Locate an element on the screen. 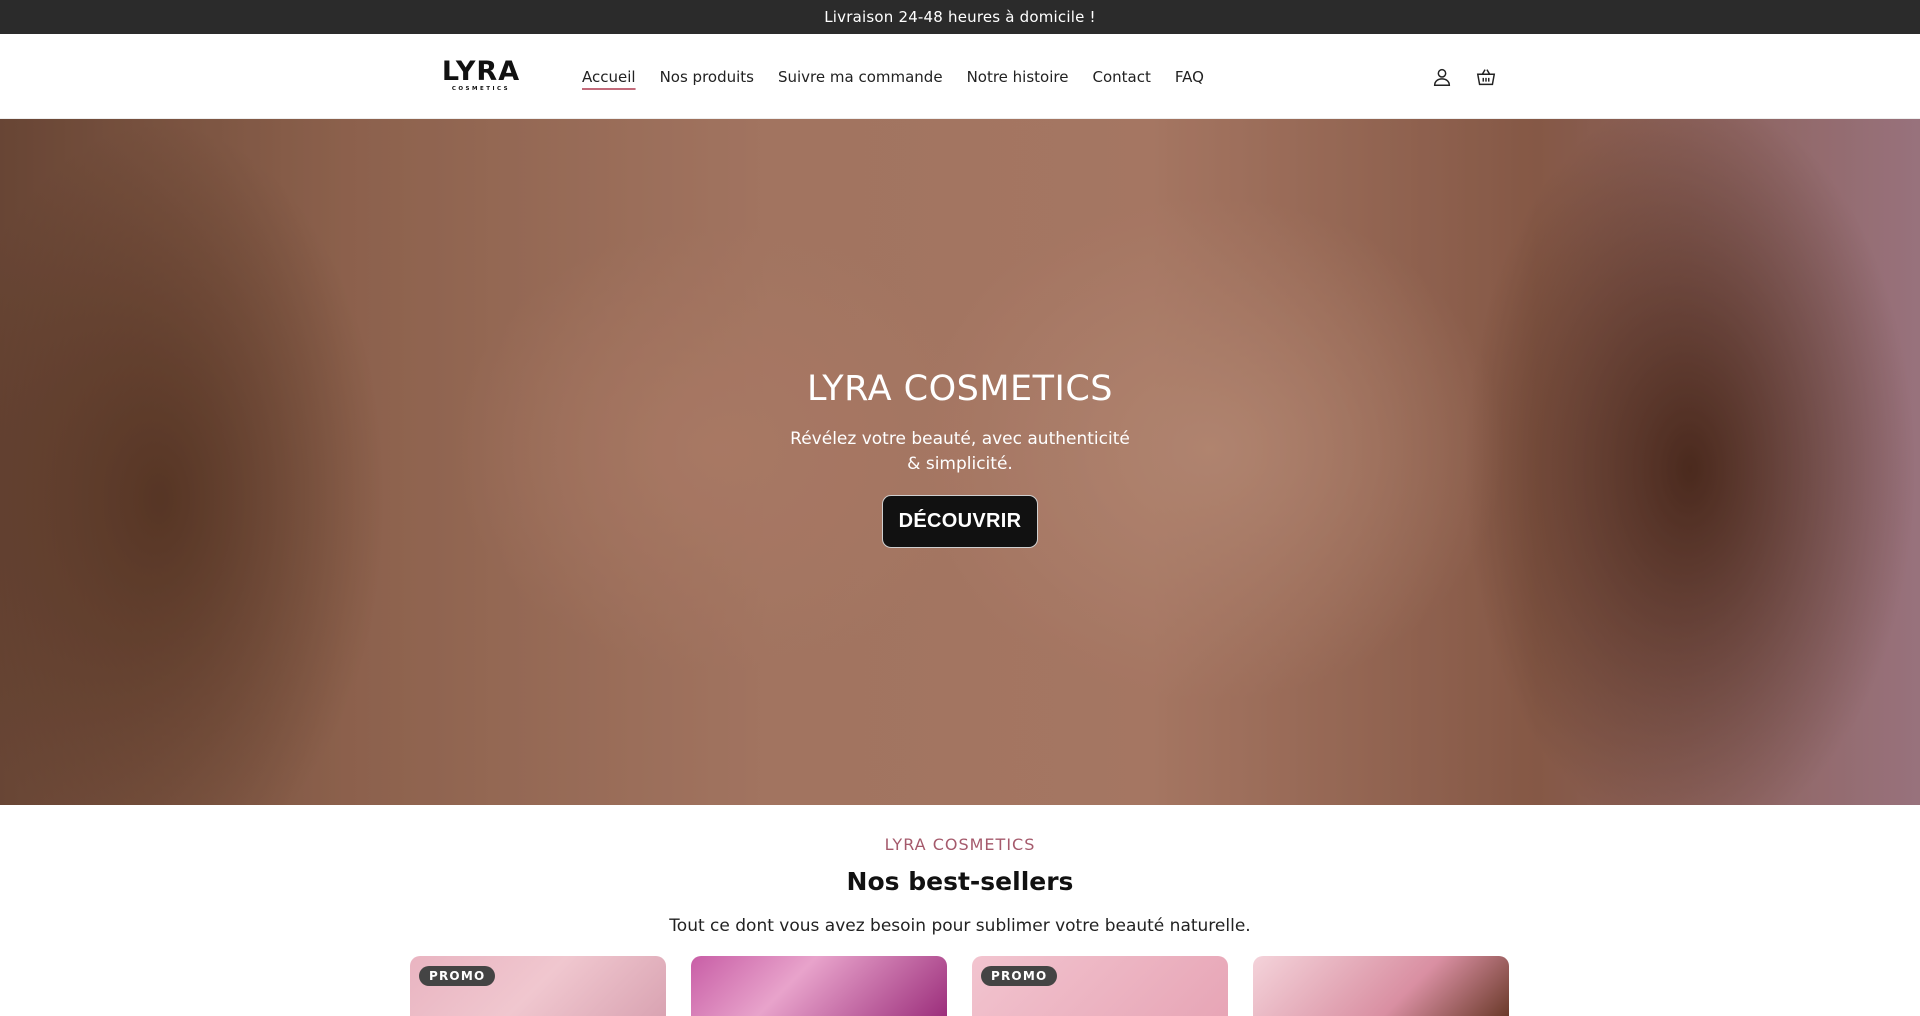 The height and width of the screenshot is (1016, 1920). nav-item-accueil: Accueil is located at coordinates (609, 77).